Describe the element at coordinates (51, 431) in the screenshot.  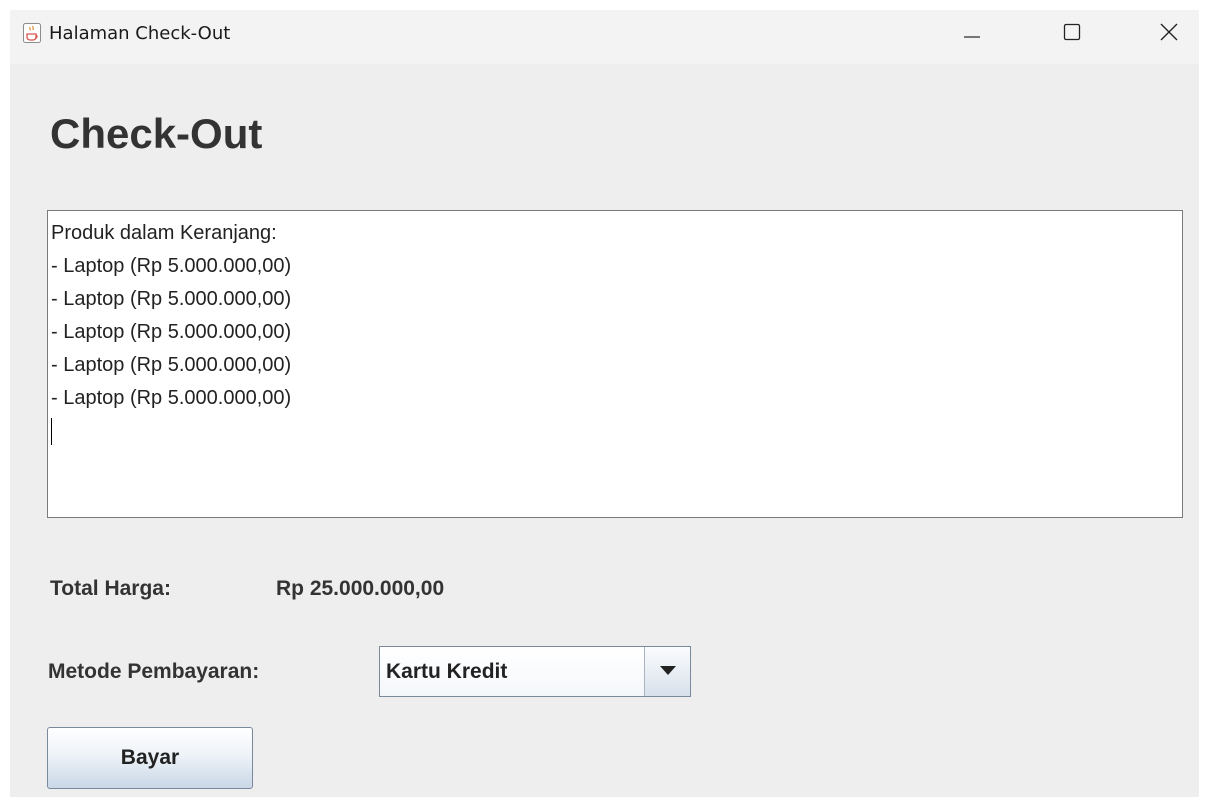
I see `text-caret` at that location.